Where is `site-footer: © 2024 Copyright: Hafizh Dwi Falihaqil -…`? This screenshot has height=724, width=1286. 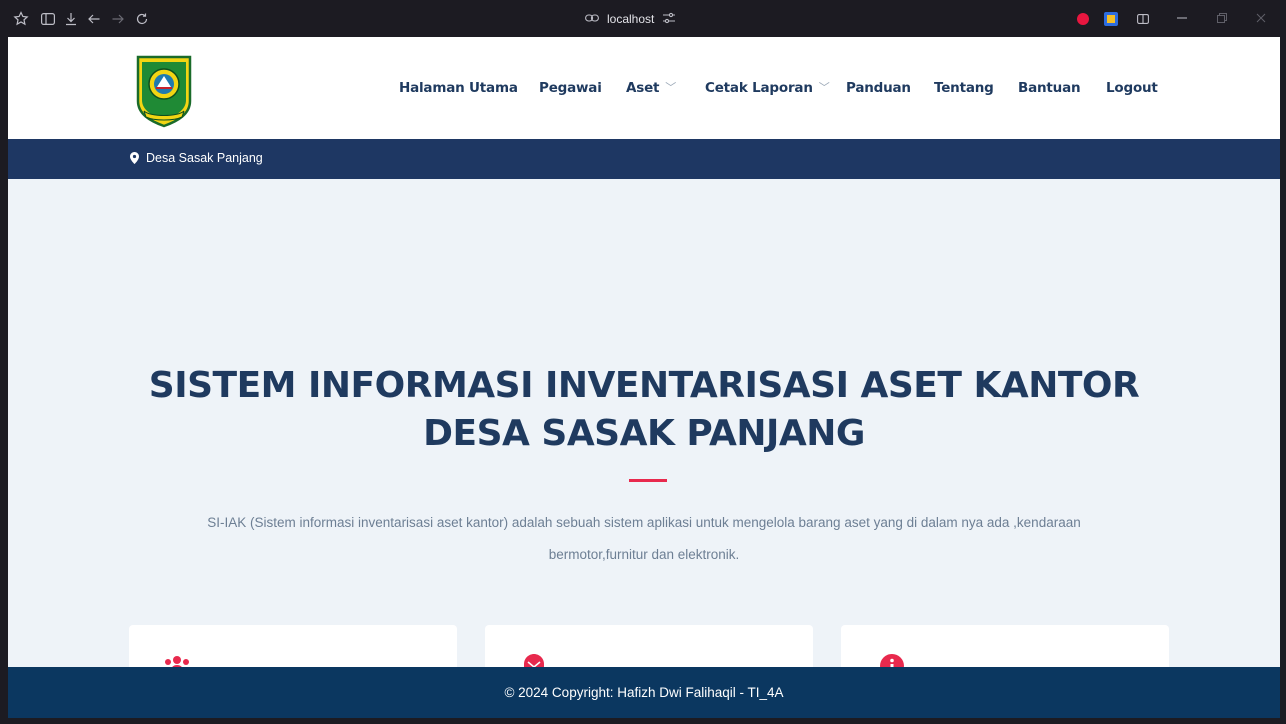
site-footer: © 2024 Copyright: Hafizh Dwi Falihaqil -… is located at coordinates (644, 692).